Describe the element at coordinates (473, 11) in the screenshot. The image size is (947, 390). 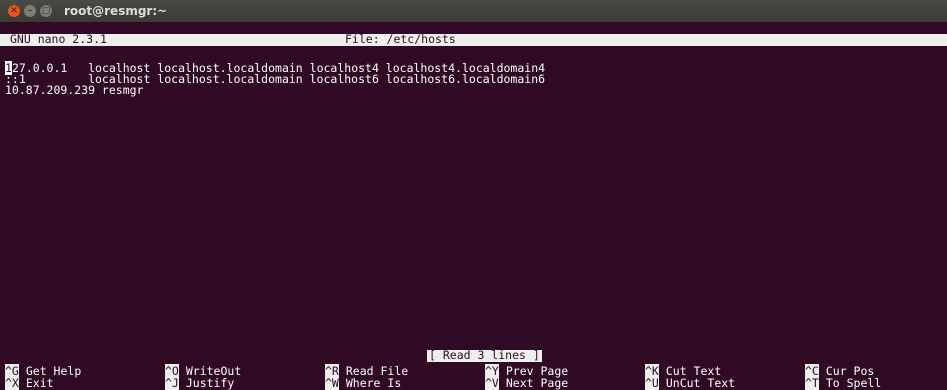
I see `title-bar: ✕ – □ root@resmgr:~` at that location.